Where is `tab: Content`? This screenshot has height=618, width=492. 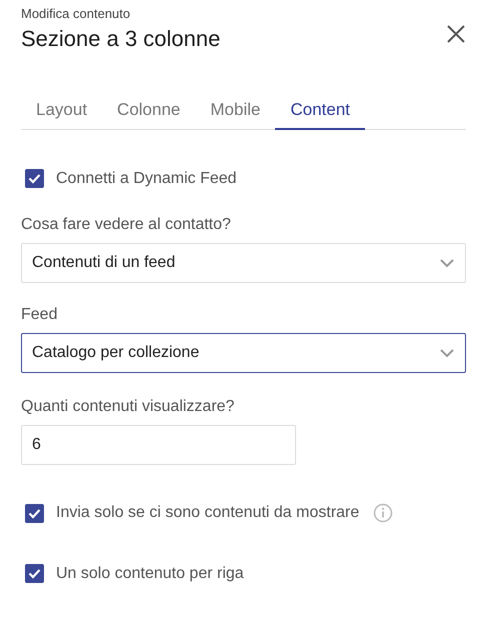
tab: Content is located at coordinates (320, 112).